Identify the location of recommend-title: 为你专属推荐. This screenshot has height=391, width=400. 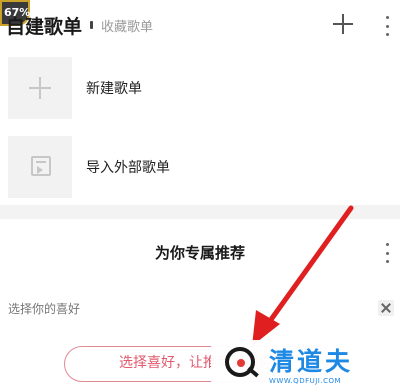
(199, 253).